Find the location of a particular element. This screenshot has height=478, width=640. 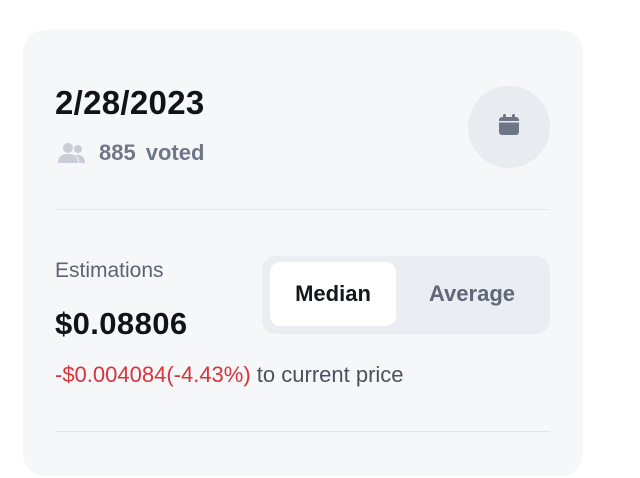

calendar-button is located at coordinates (509, 127).